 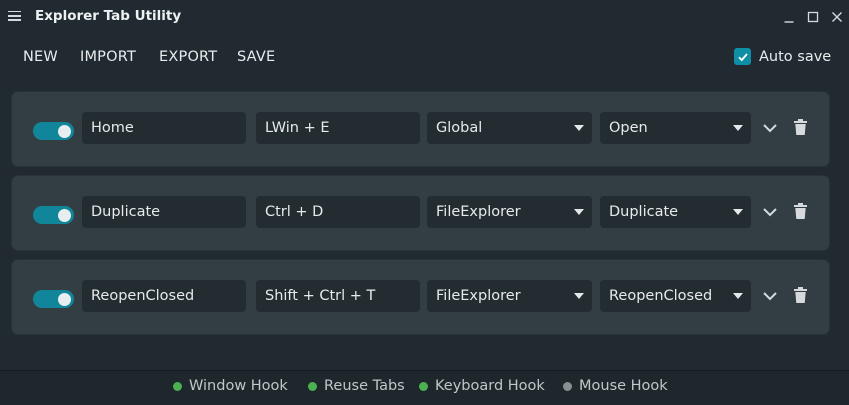 I want to click on status-item-window-hook: Window Hook, so click(x=230, y=386).